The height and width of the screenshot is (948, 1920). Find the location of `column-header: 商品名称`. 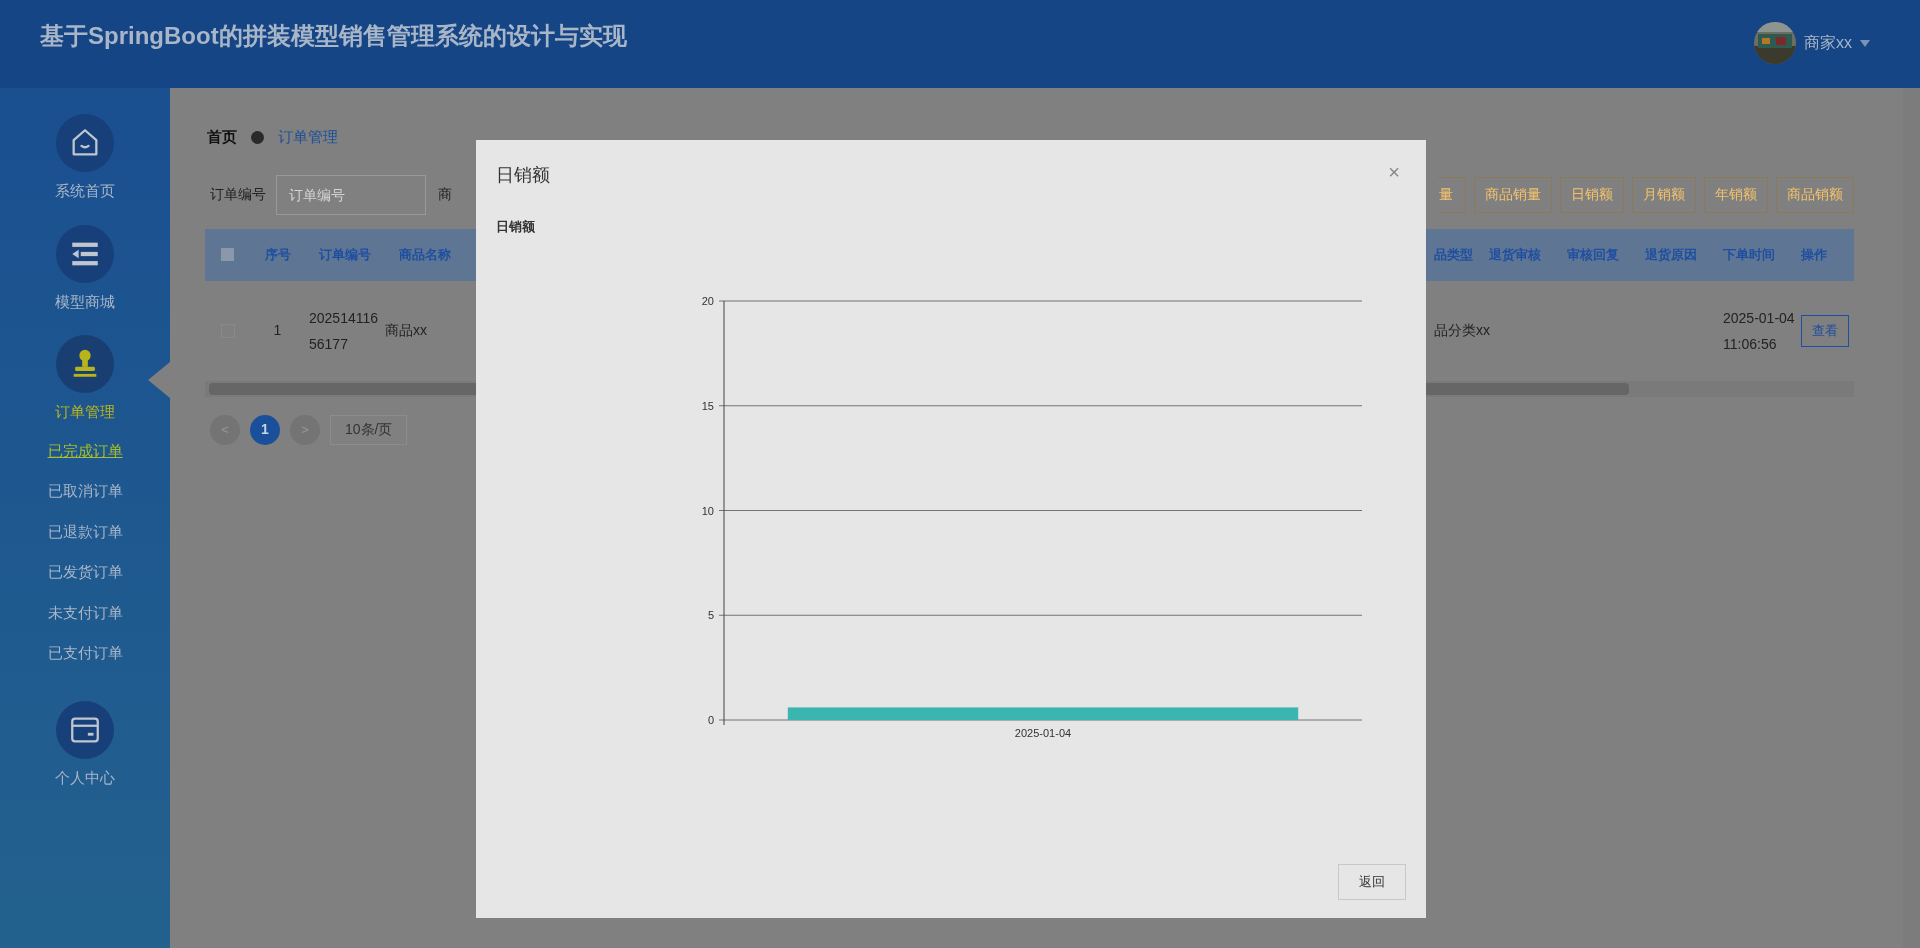

column-header: 商品名称 is located at coordinates (425, 254).